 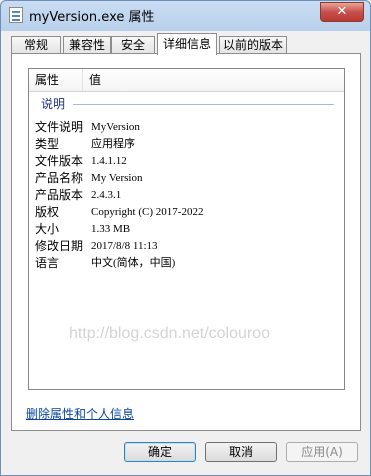 I want to click on property-name: 语言, so click(x=47, y=263).